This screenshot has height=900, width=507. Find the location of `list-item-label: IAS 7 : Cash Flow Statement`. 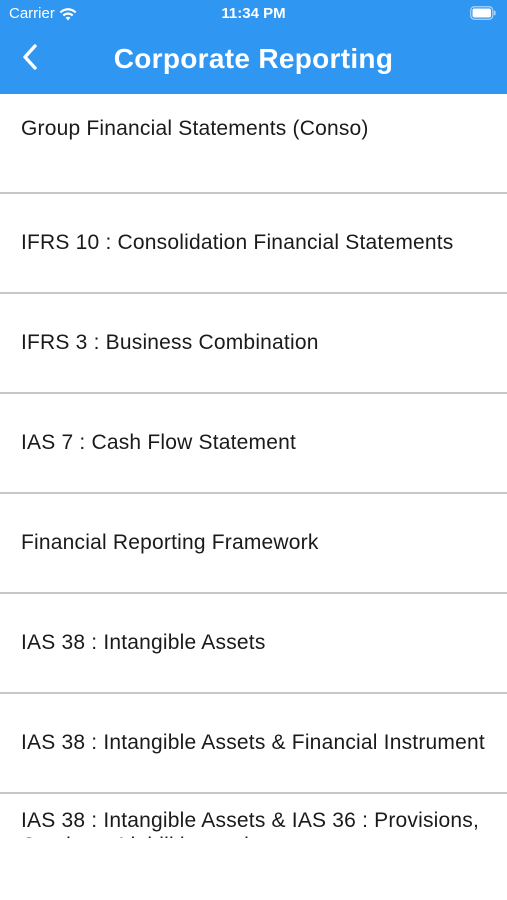

list-item-label: IAS 7 : Cash Flow Statement is located at coordinates (159, 442).